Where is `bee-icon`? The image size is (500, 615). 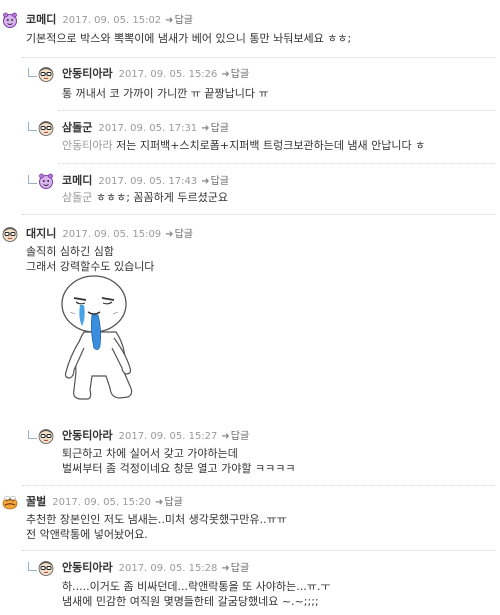
bee-icon is located at coordinates (10, 502).